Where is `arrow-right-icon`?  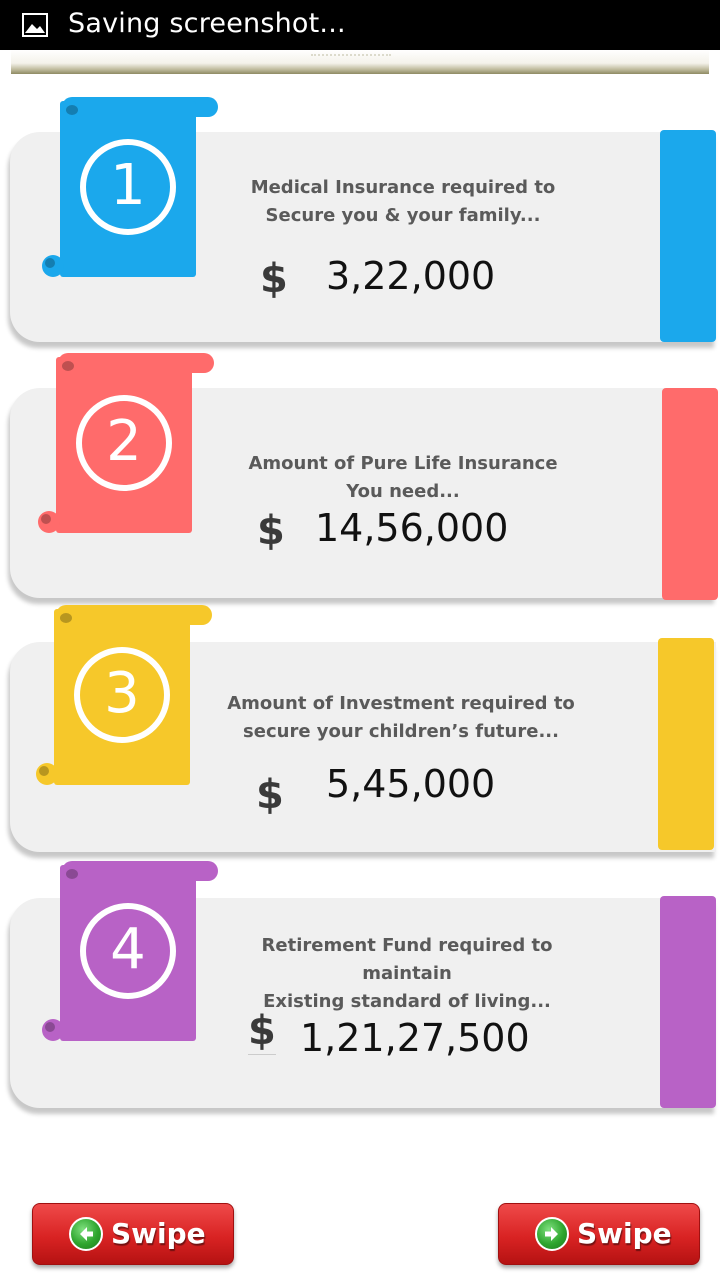
arrow-right-icon is located at coordinates (552, 1234).